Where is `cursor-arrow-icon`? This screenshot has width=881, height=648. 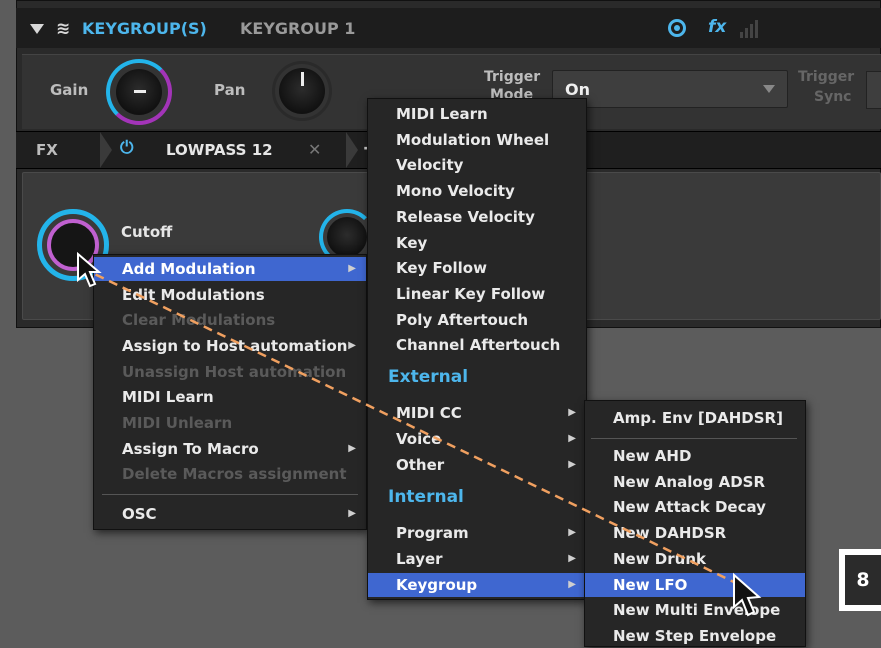
cursor-arrow-icon is located at coordinates (89, 269).